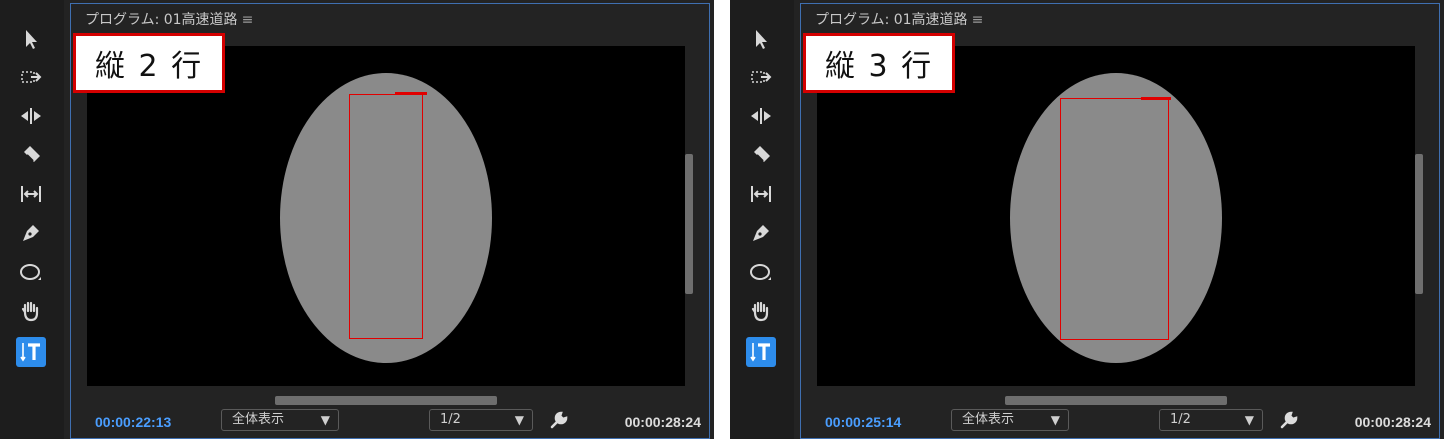  I want to click on annotation-label: 縦 3 行, so click(879, 63).